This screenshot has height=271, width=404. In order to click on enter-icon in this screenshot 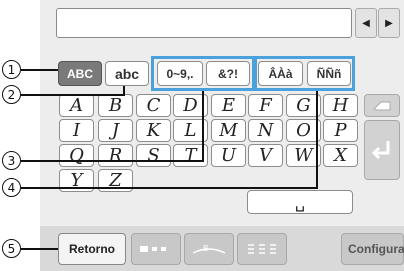, I will do `click(380, 150)`.